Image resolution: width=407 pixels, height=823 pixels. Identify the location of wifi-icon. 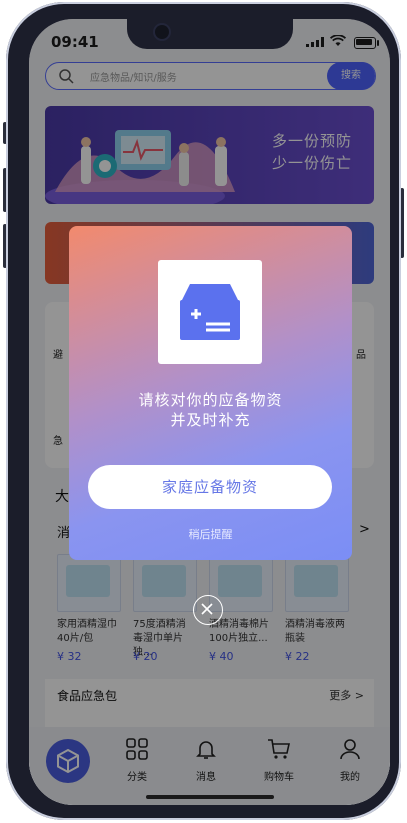
(338, 40).